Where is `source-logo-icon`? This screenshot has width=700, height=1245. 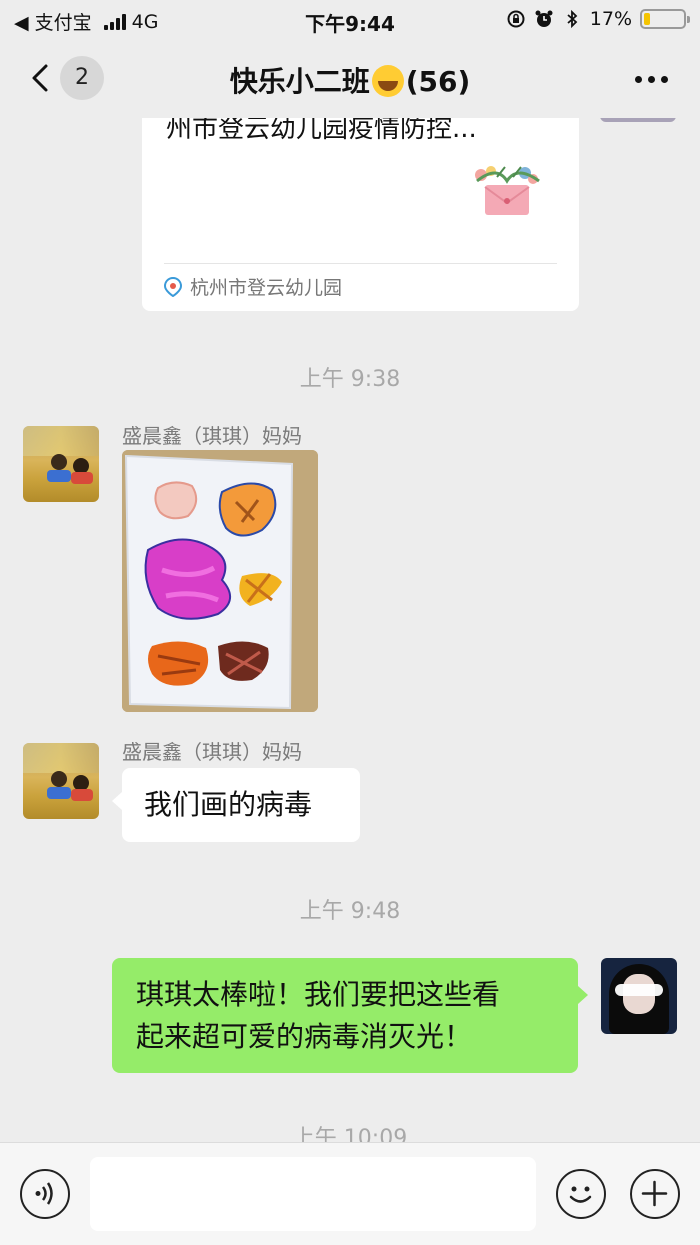
source-logo-icon is located at coordinates (173, 286).